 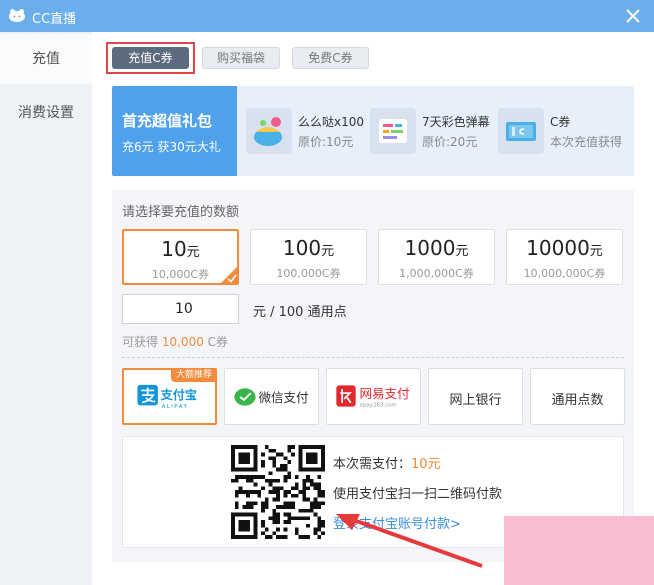 I want to click on obtain-value: 10,000, so click(x=182, y=342).